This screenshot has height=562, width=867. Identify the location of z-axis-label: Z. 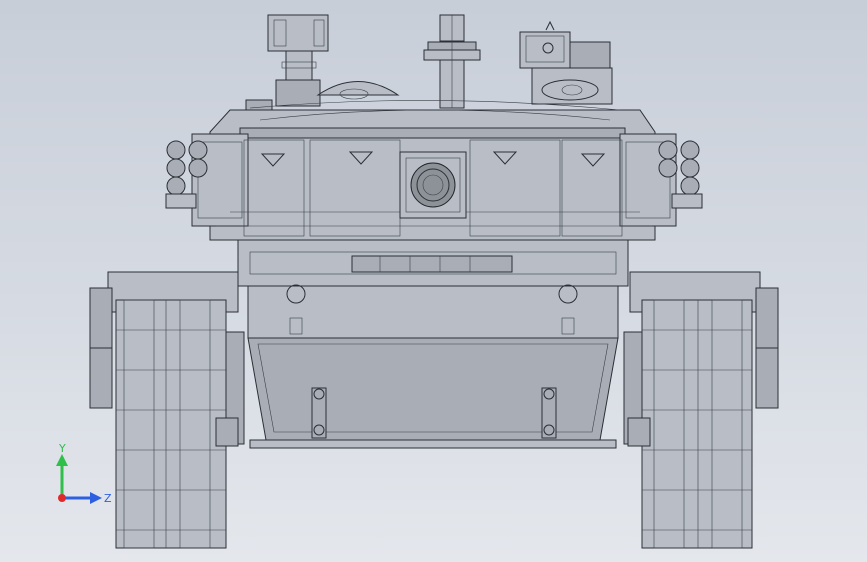
(108, 498).